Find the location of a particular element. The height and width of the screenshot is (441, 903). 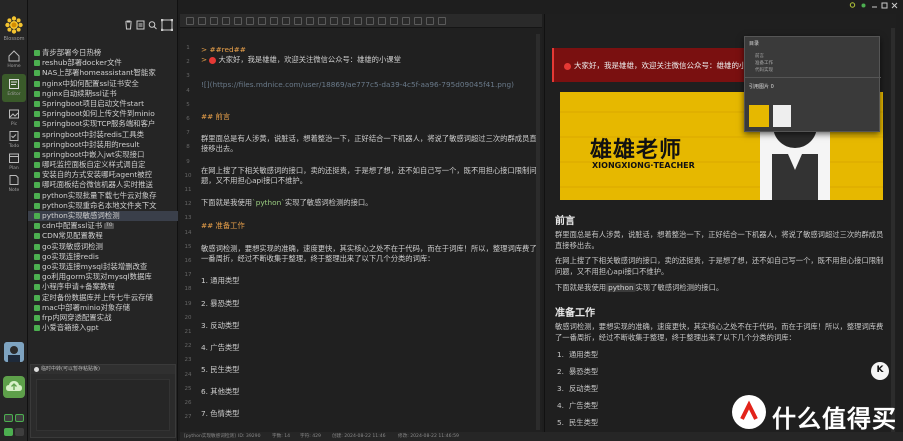

file-list-item: python实现批量下载七牛云对象存 is located at coordinates (103, 196).